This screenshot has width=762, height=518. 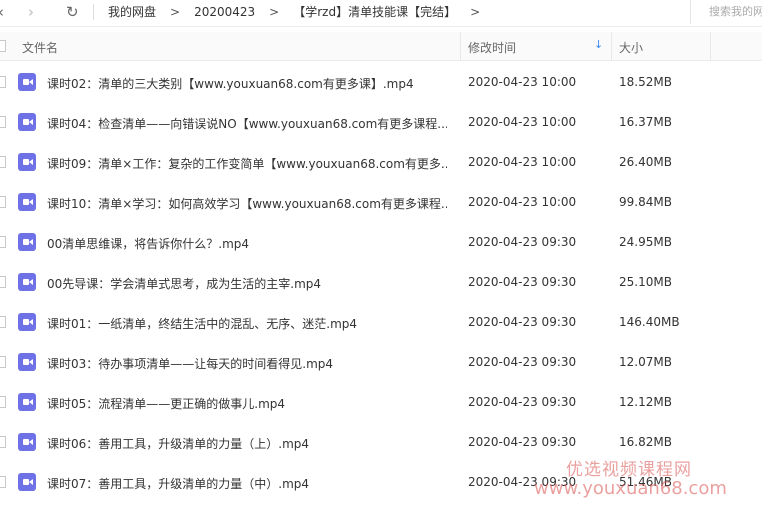 What do you see at coordinates (630, 488) in the screenshot?
I see `watermark-url: www.youxuan68.com` at bounding box center [630, 488].